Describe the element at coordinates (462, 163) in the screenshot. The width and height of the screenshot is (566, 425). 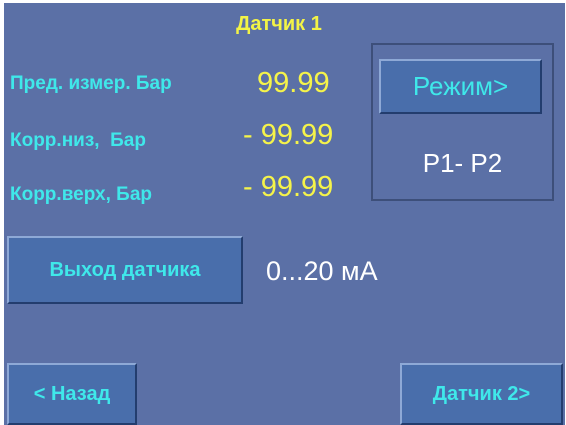
I see `mode-value: P1- P2` at that location.